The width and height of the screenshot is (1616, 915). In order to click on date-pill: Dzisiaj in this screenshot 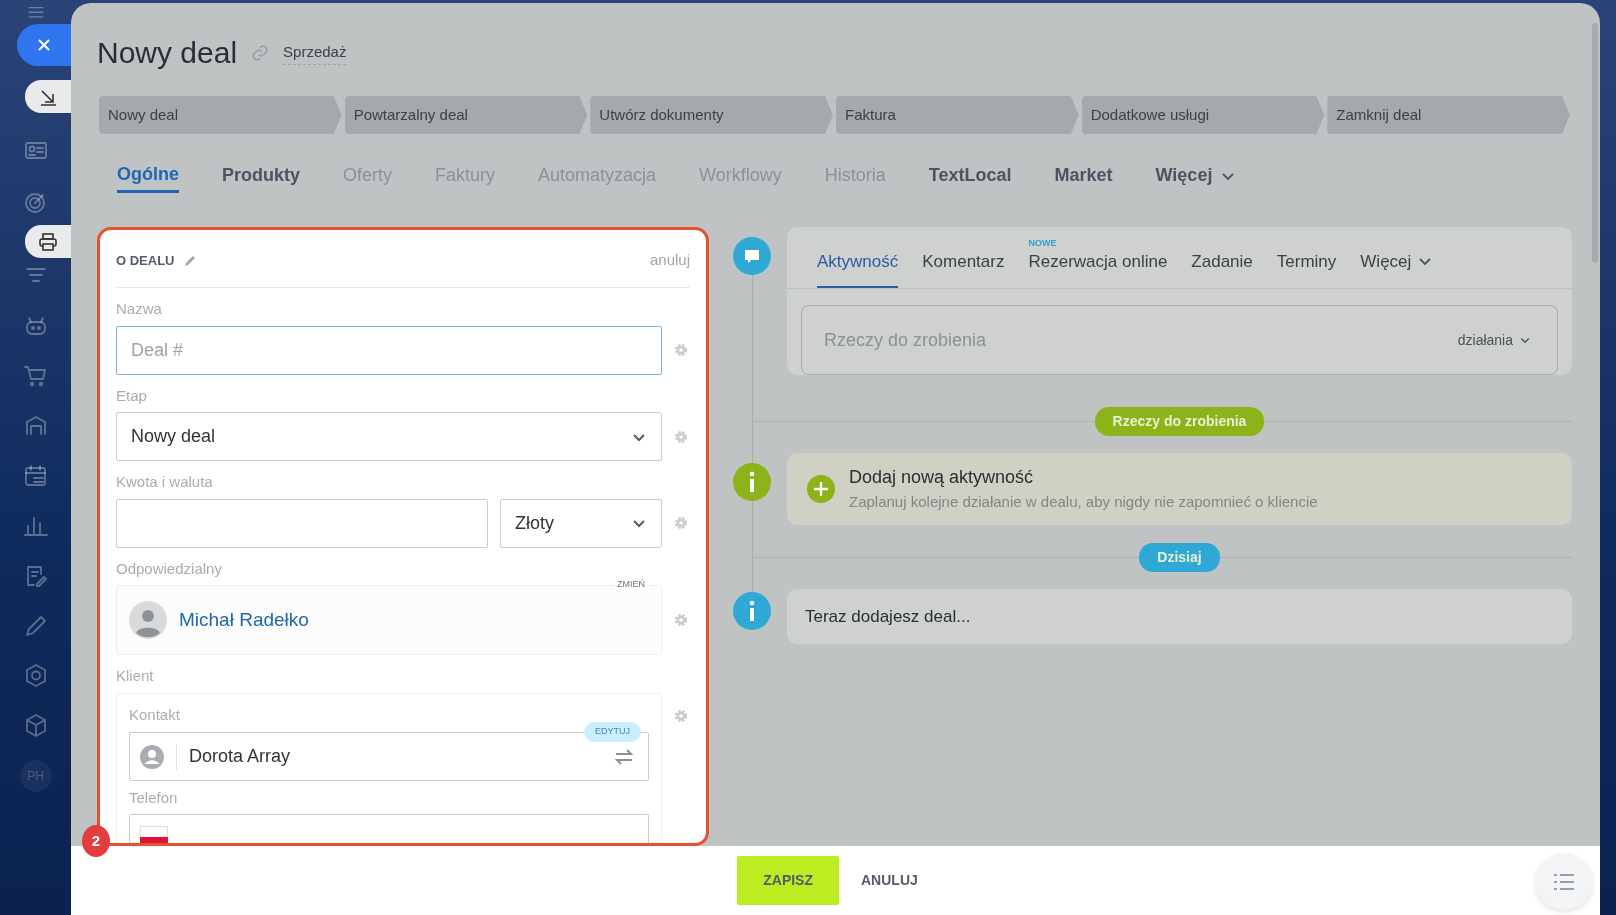, I will do `click(1179, 557)`.